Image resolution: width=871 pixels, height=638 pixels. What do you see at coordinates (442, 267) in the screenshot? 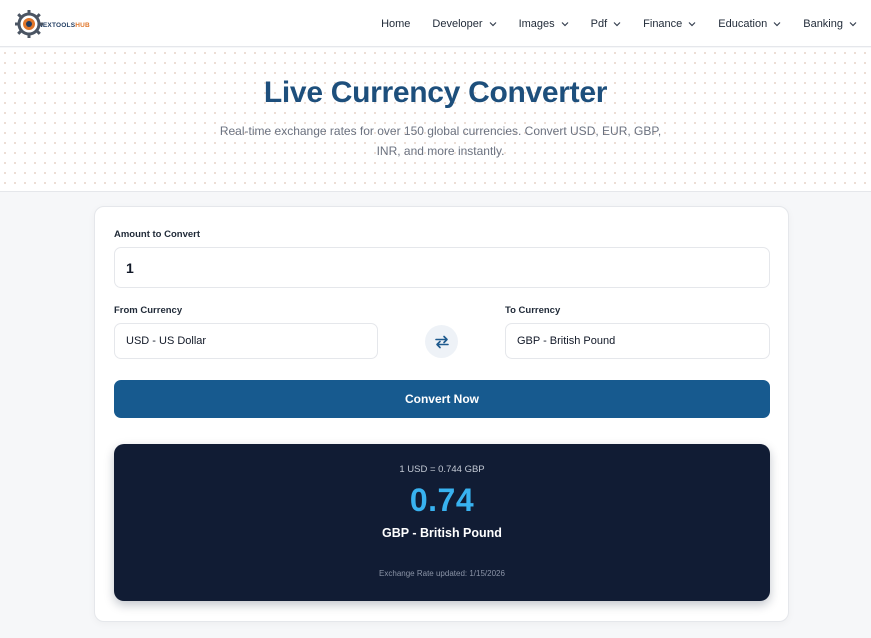
I see `amount-input: 1` at bounding box center [442, 267].